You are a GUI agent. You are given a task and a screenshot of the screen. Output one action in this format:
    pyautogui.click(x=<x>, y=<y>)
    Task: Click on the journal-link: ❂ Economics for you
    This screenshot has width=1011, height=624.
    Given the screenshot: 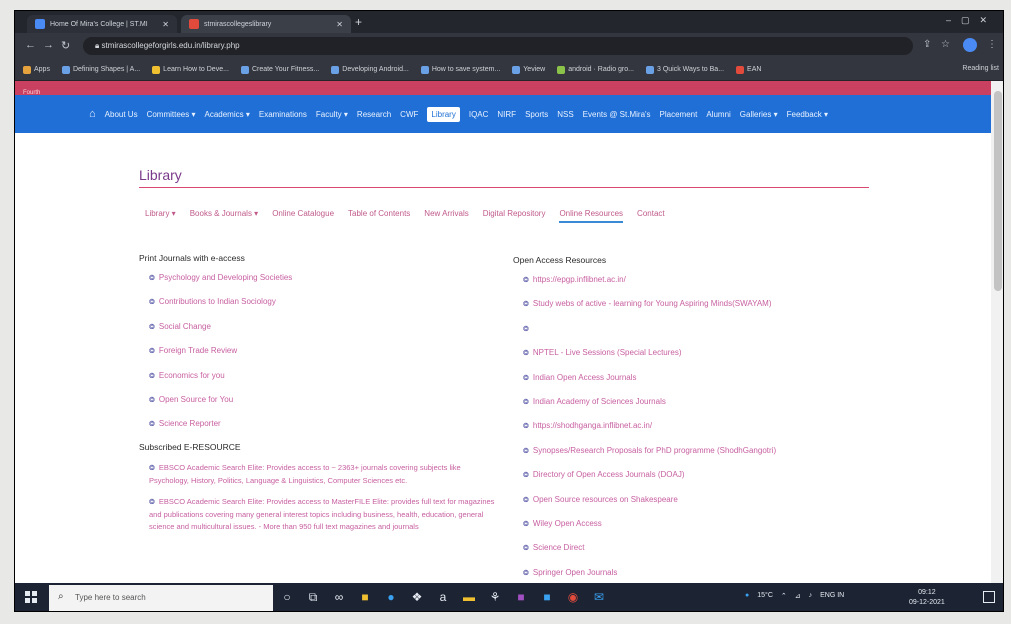 What is the action you would take?
    pyautogui.click(x=324, y=376)
    